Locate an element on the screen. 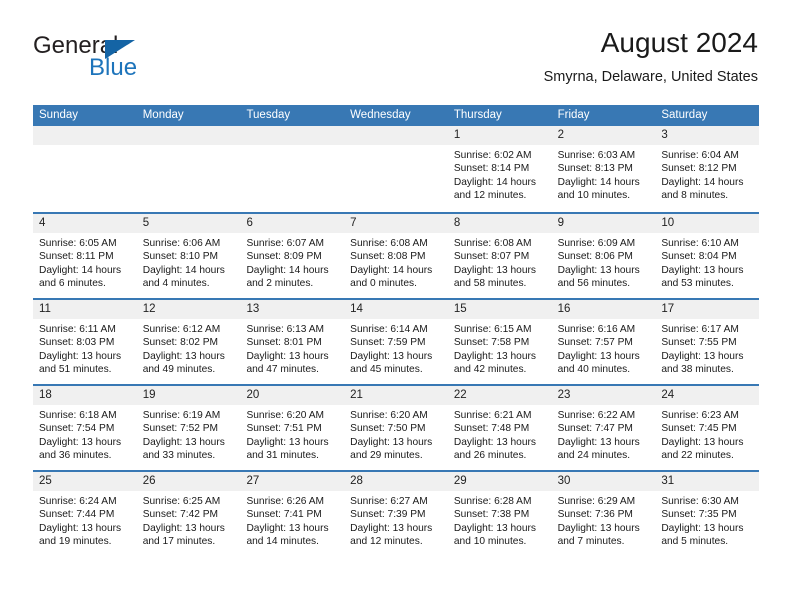 This screenshot has height=612, width=792. daylight-duration-line2: and 7 minutes. is located at coordinates (591, 542).